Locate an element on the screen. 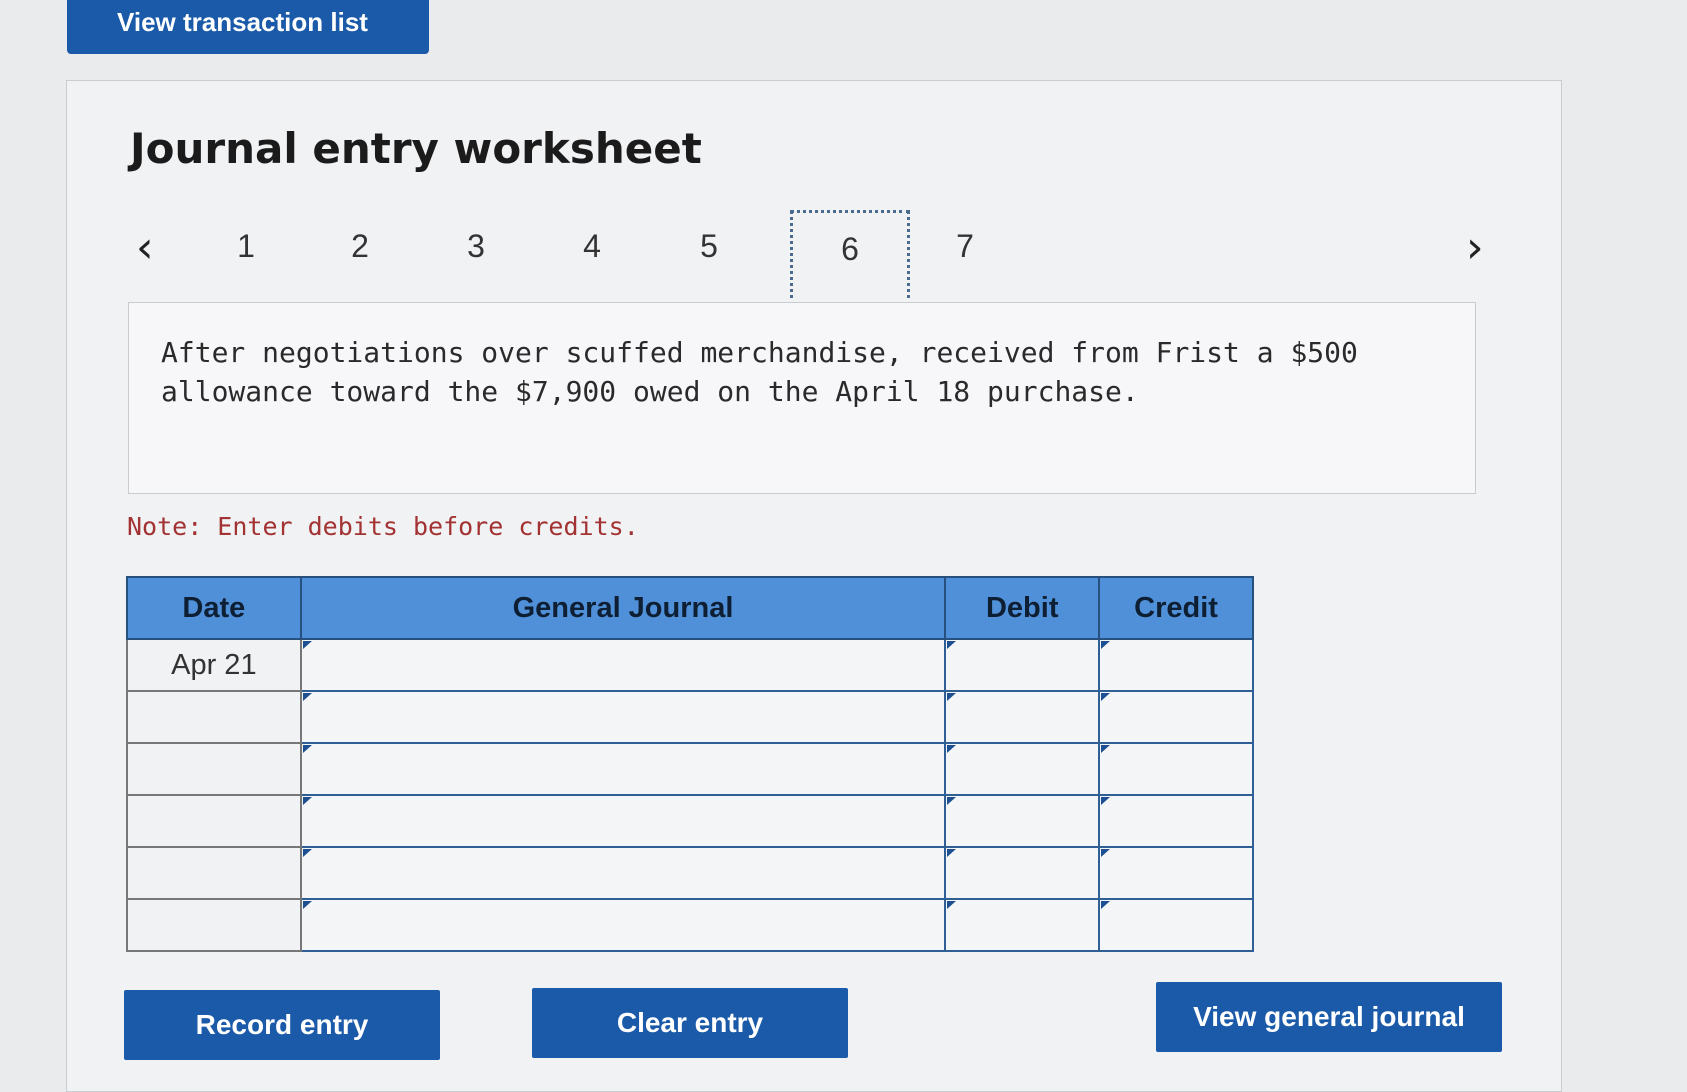 The height and width of the screenshot is (1092, 1687). date-cell: Apr 21 is located at coordinates (214, 665).